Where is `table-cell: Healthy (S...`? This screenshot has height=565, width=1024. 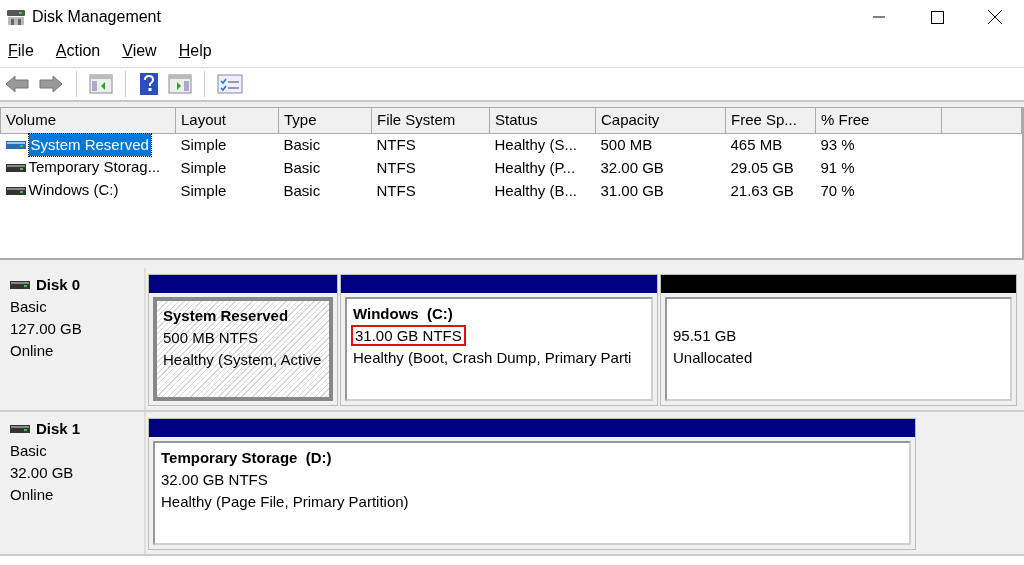 table-cell: Healthy (S... is located at coordinates (536, 144).